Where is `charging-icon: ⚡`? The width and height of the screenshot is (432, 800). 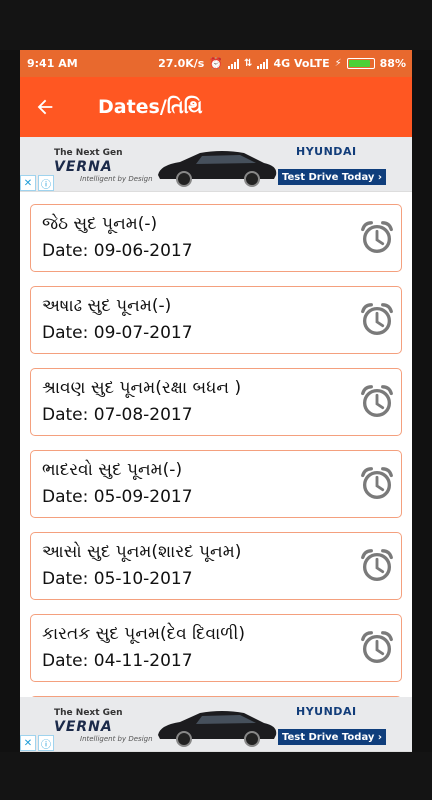 charging-icon: ⚡ is located at coordinates (338, 63).